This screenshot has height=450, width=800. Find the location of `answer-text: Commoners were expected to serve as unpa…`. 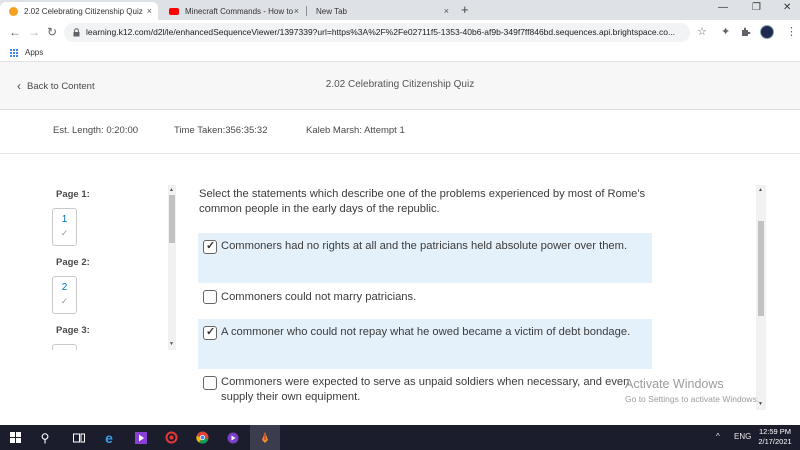

answer-text: Commoners were expected to serve as unpa… is located at coordinates (425, 389).